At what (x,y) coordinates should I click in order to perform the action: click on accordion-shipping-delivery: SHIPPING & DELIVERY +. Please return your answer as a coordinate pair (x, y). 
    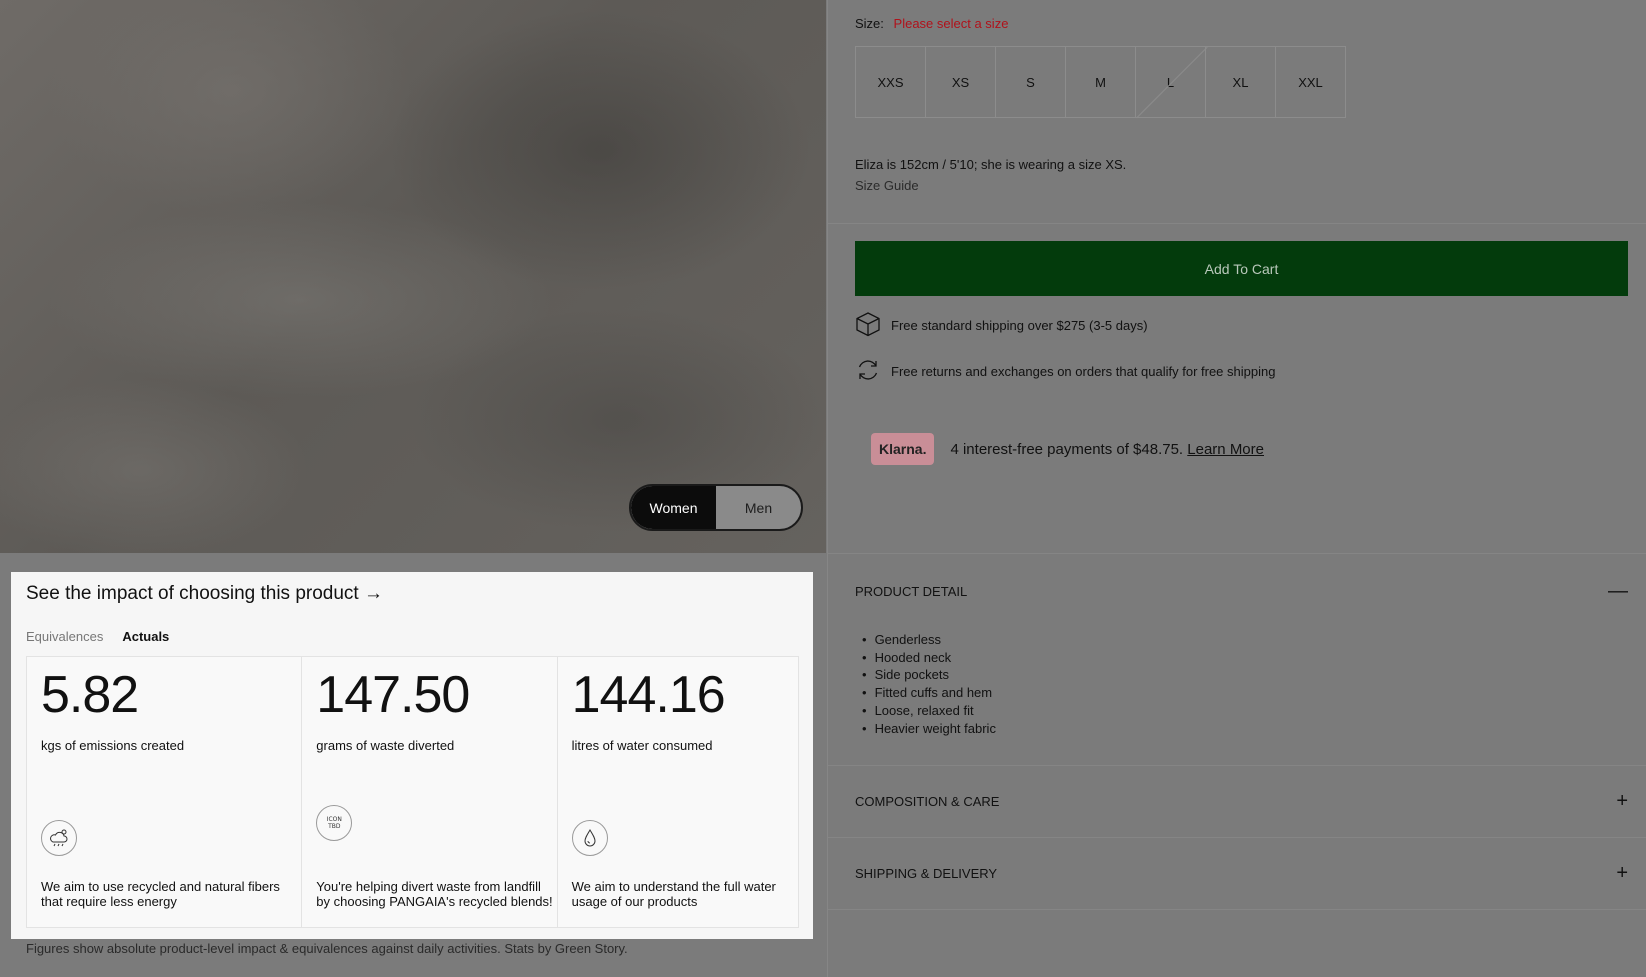
    Looking at the image, I should click on (1241, 873).